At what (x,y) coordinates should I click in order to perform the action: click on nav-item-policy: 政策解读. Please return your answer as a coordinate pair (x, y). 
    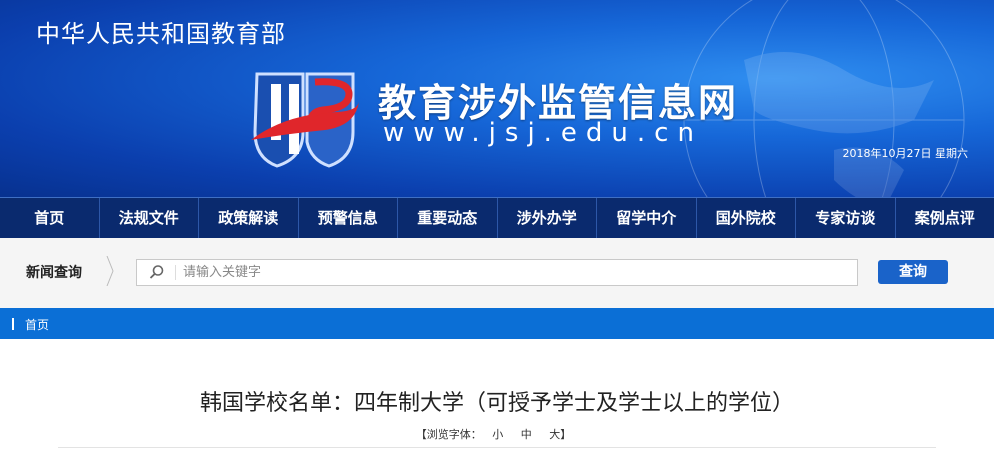
    Looking at the image, I should click on (249, 218).